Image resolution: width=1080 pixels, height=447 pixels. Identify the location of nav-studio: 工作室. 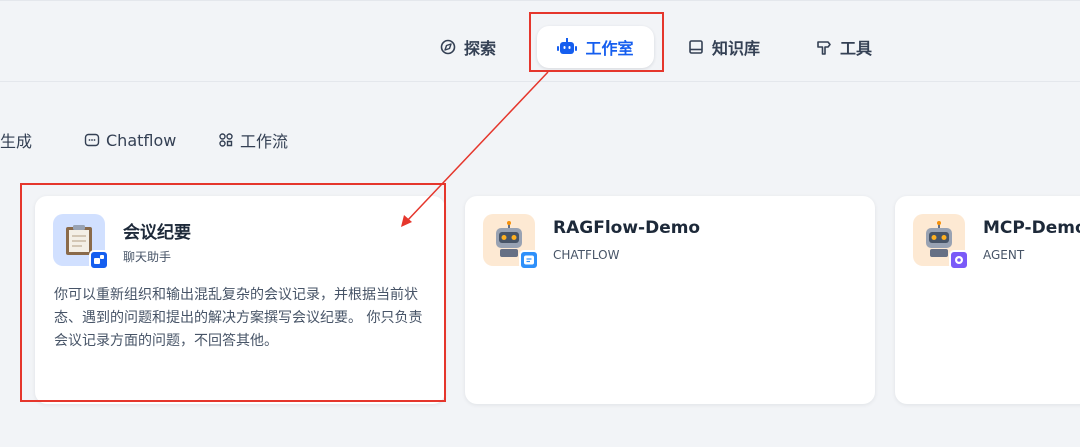
(595, 47).